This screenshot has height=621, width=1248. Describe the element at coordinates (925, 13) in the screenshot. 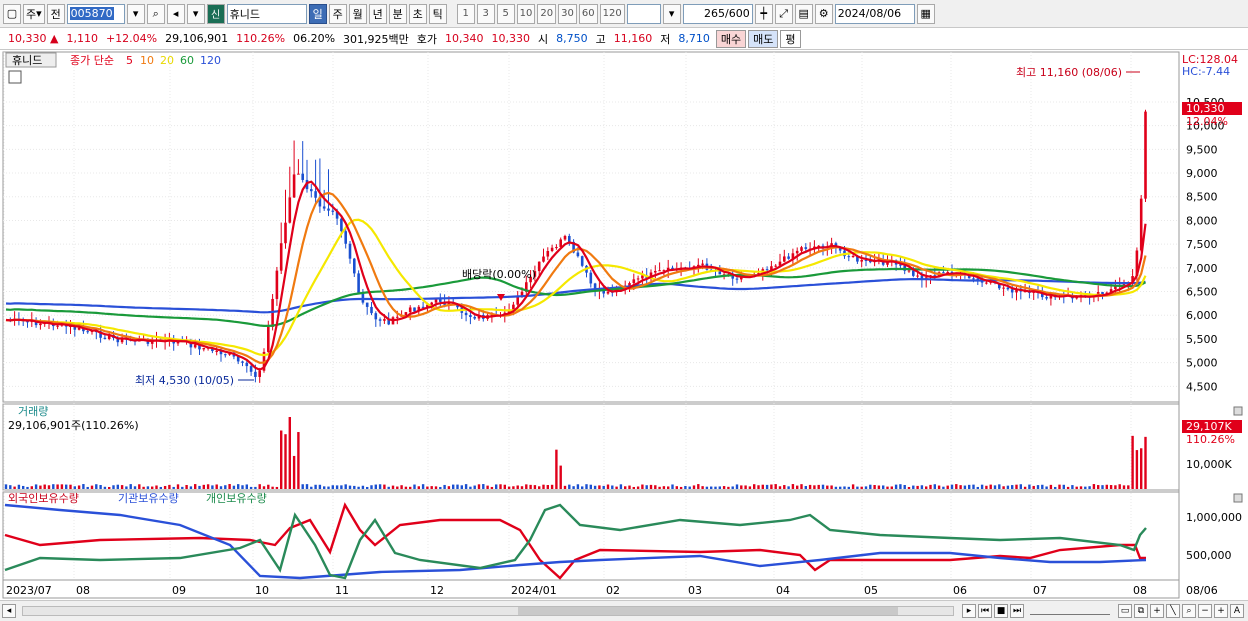

I see `calendar-icon: ▦` at that location.